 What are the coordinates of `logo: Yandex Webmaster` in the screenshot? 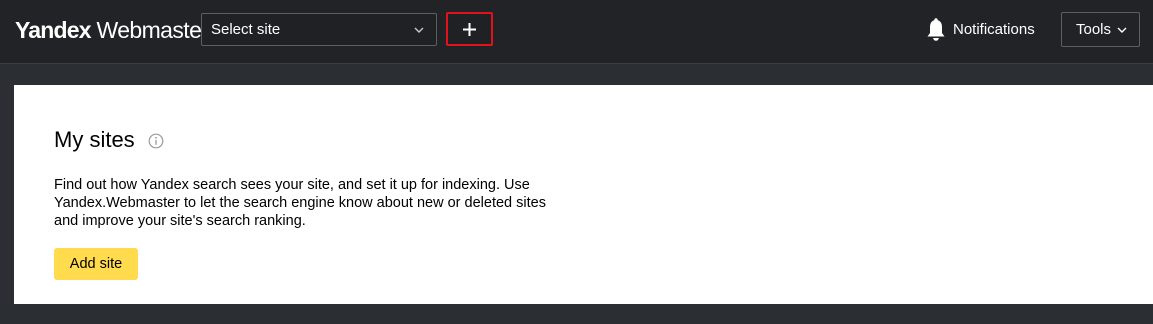 It's located at (112, 30).